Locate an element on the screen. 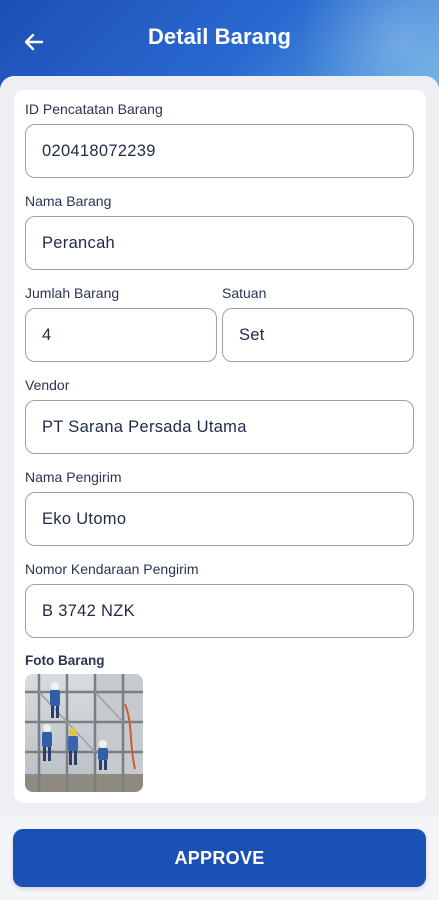 This screenshot has width=439, height=900. jumlah-barang-field: 4 is located at coordinates (121, 335).